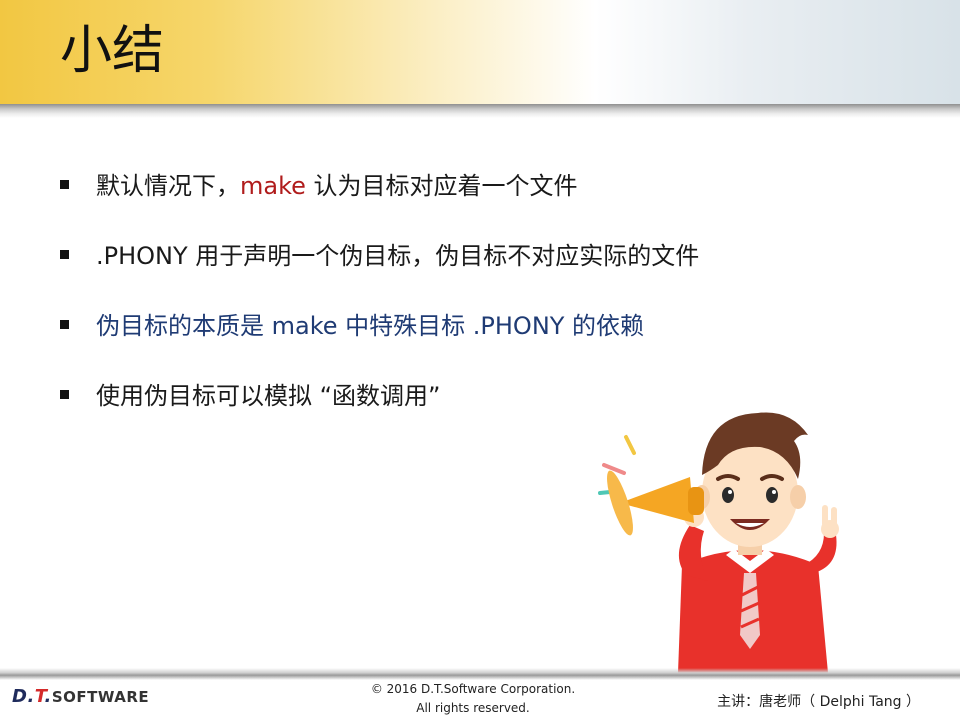 The image size is (960, 720). What do you see at coordinates (473, 708) in the screenshot?
I see `rights-line: All rights reserved.` at bounding box center [473, 708].